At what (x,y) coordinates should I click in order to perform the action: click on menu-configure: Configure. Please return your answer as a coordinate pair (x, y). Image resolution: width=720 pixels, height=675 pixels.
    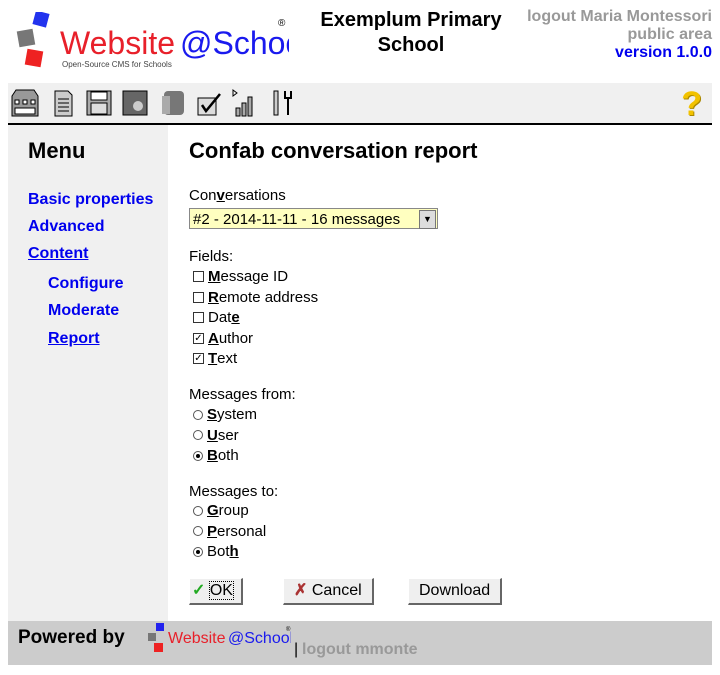
    Looking at the image, I should click on (86, 284).